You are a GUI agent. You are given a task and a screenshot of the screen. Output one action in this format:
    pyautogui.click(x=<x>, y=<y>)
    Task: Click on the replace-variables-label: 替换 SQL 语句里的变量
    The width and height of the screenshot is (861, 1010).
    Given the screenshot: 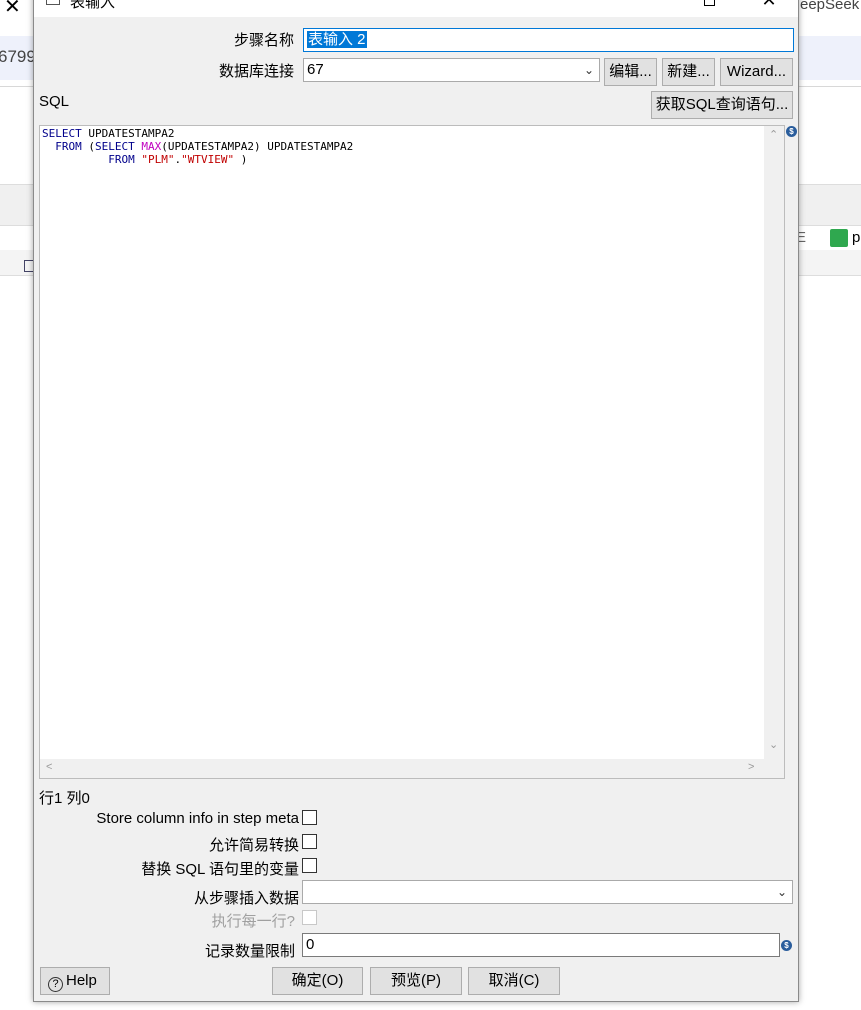 What is the action you would take?
    pyautogui.click(x=220, y=869)
    